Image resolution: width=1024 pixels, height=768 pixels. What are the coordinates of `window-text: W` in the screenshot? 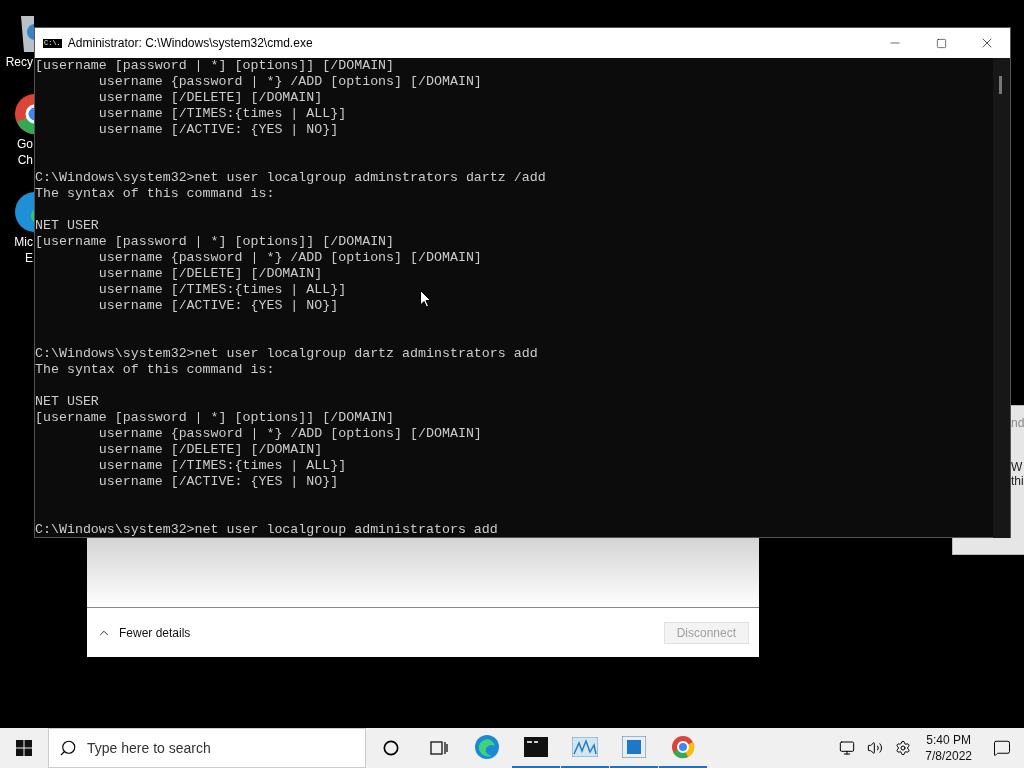 It's located at (1017, 467).